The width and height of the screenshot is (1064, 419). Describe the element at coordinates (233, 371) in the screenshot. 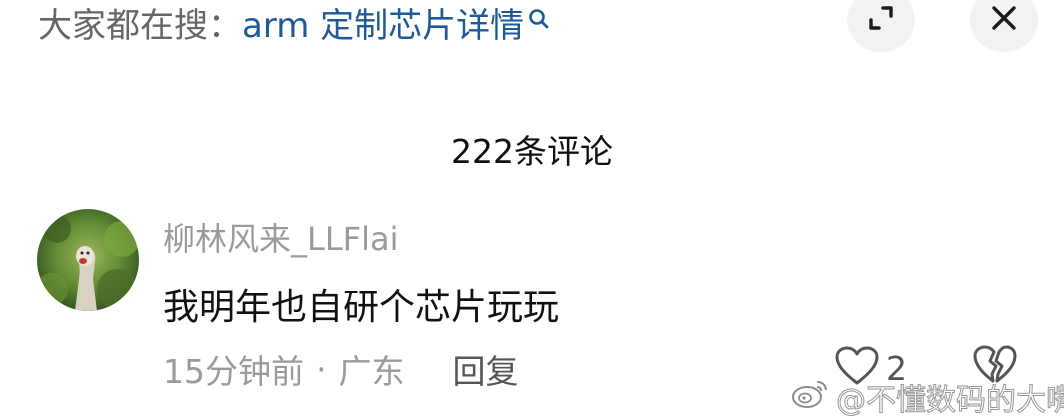

I see `comment-timestamp: 15分钟前` at that location.